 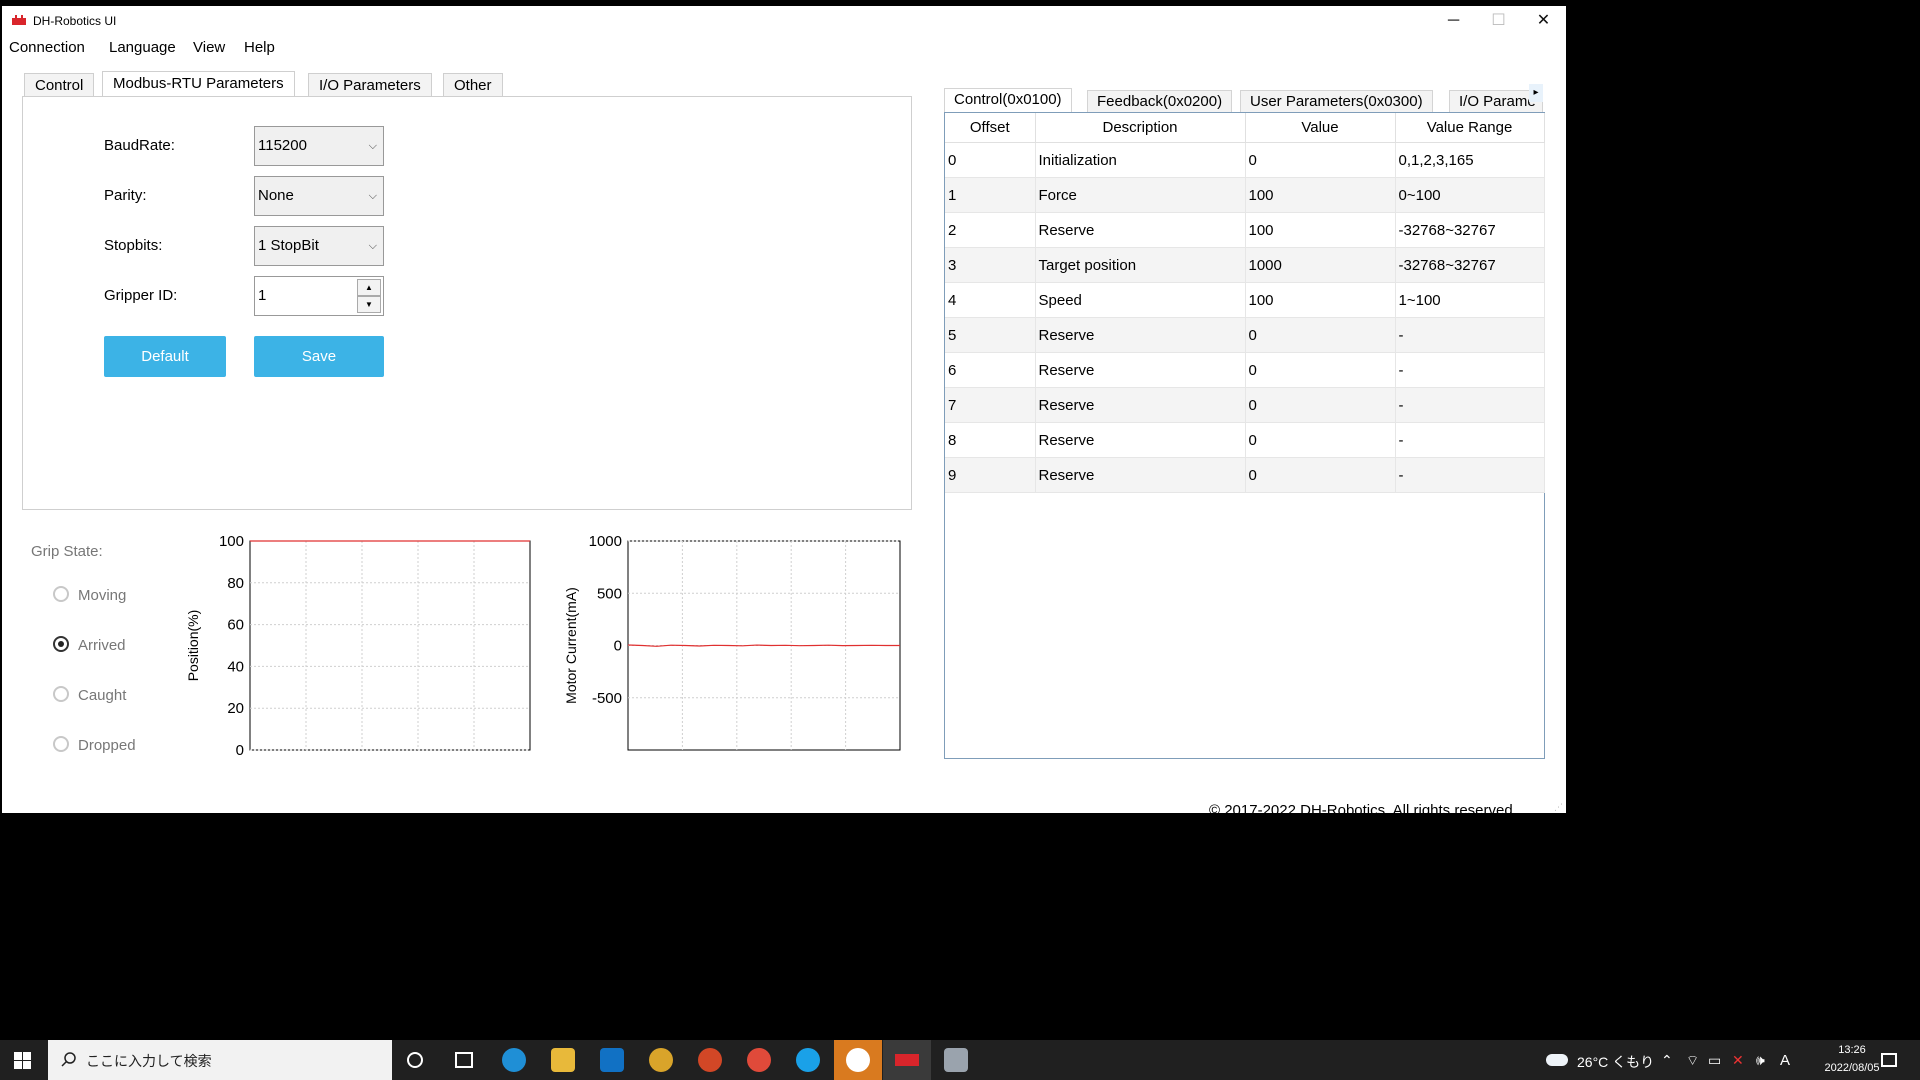 I want to click on tab-io-parameters: I/O Parameters, so click(x=370, y=85).